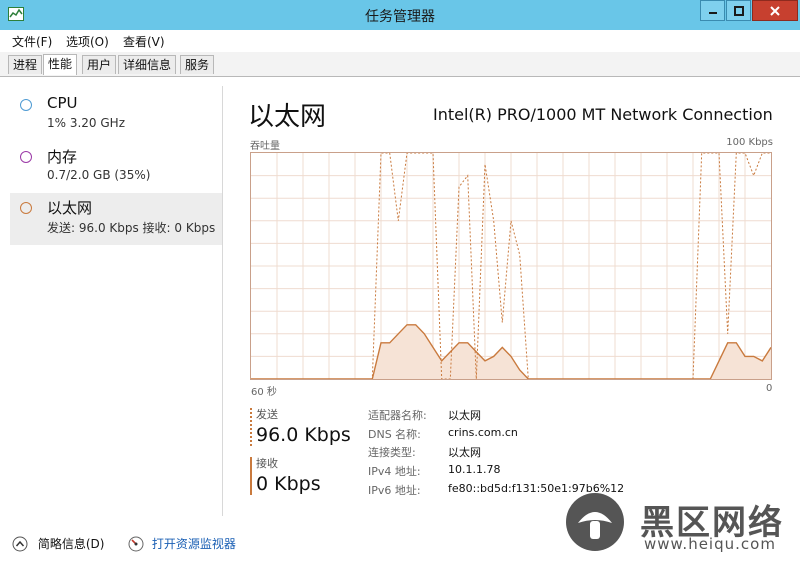 The width and height of the screenshot is (800, 561). Describe the element at coordinates (136, 544) in the screenshot. I see `resource-monitor-icon` at that location.